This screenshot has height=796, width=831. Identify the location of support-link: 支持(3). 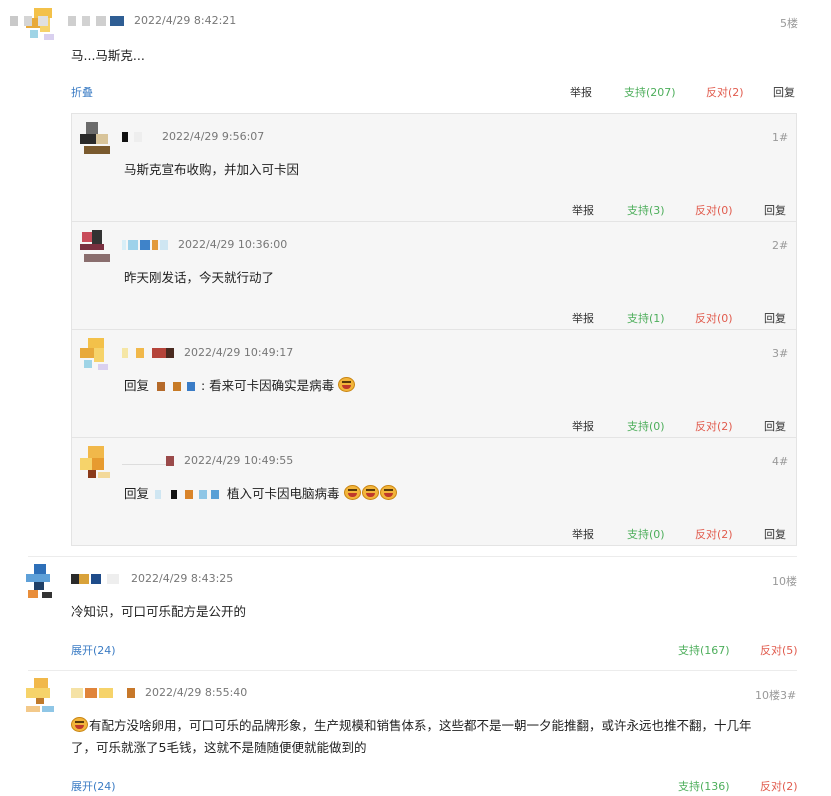
(646, 210).